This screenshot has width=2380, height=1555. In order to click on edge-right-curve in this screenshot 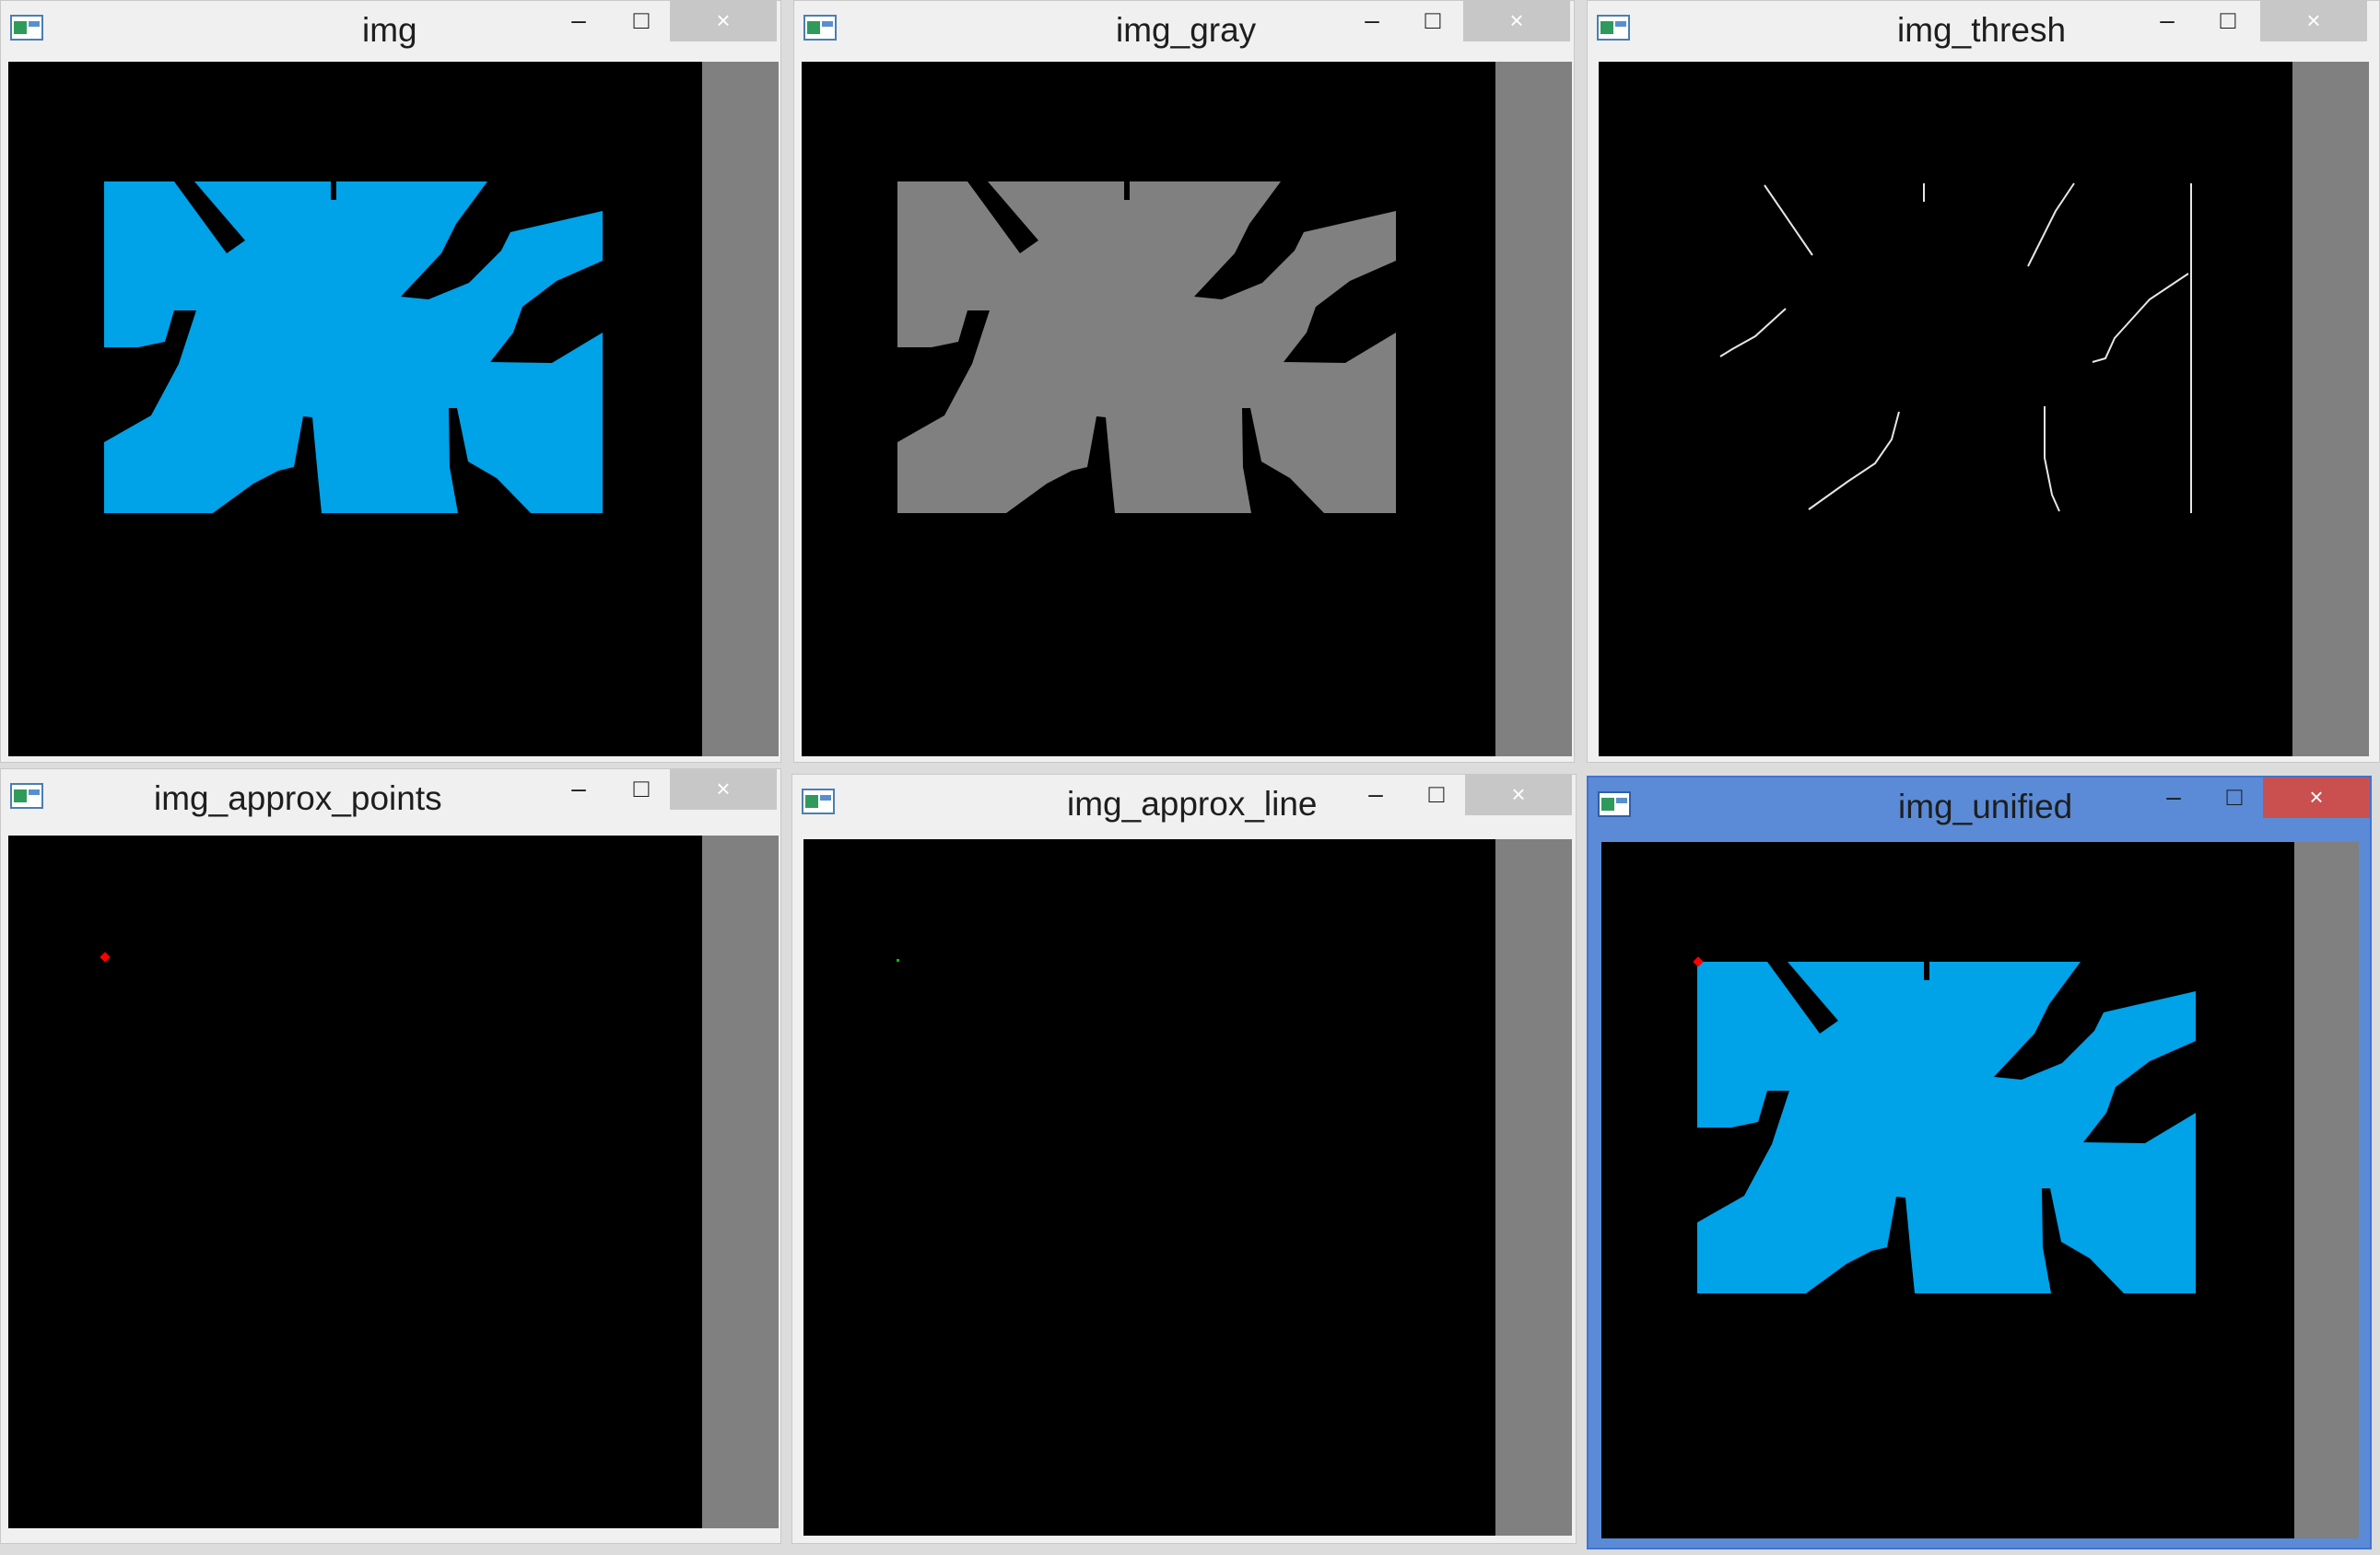, I will do `click(2140, 318)`.